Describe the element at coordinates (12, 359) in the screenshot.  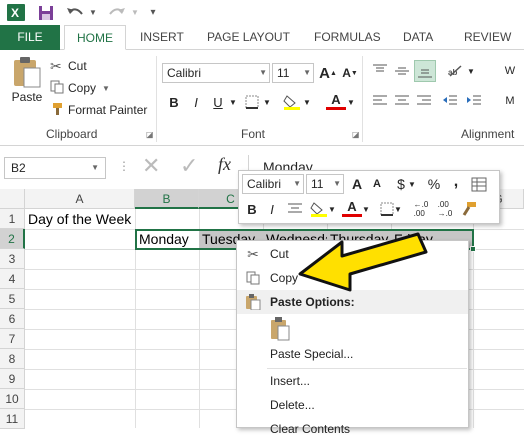
I see `row-header-8: 8` at that location.